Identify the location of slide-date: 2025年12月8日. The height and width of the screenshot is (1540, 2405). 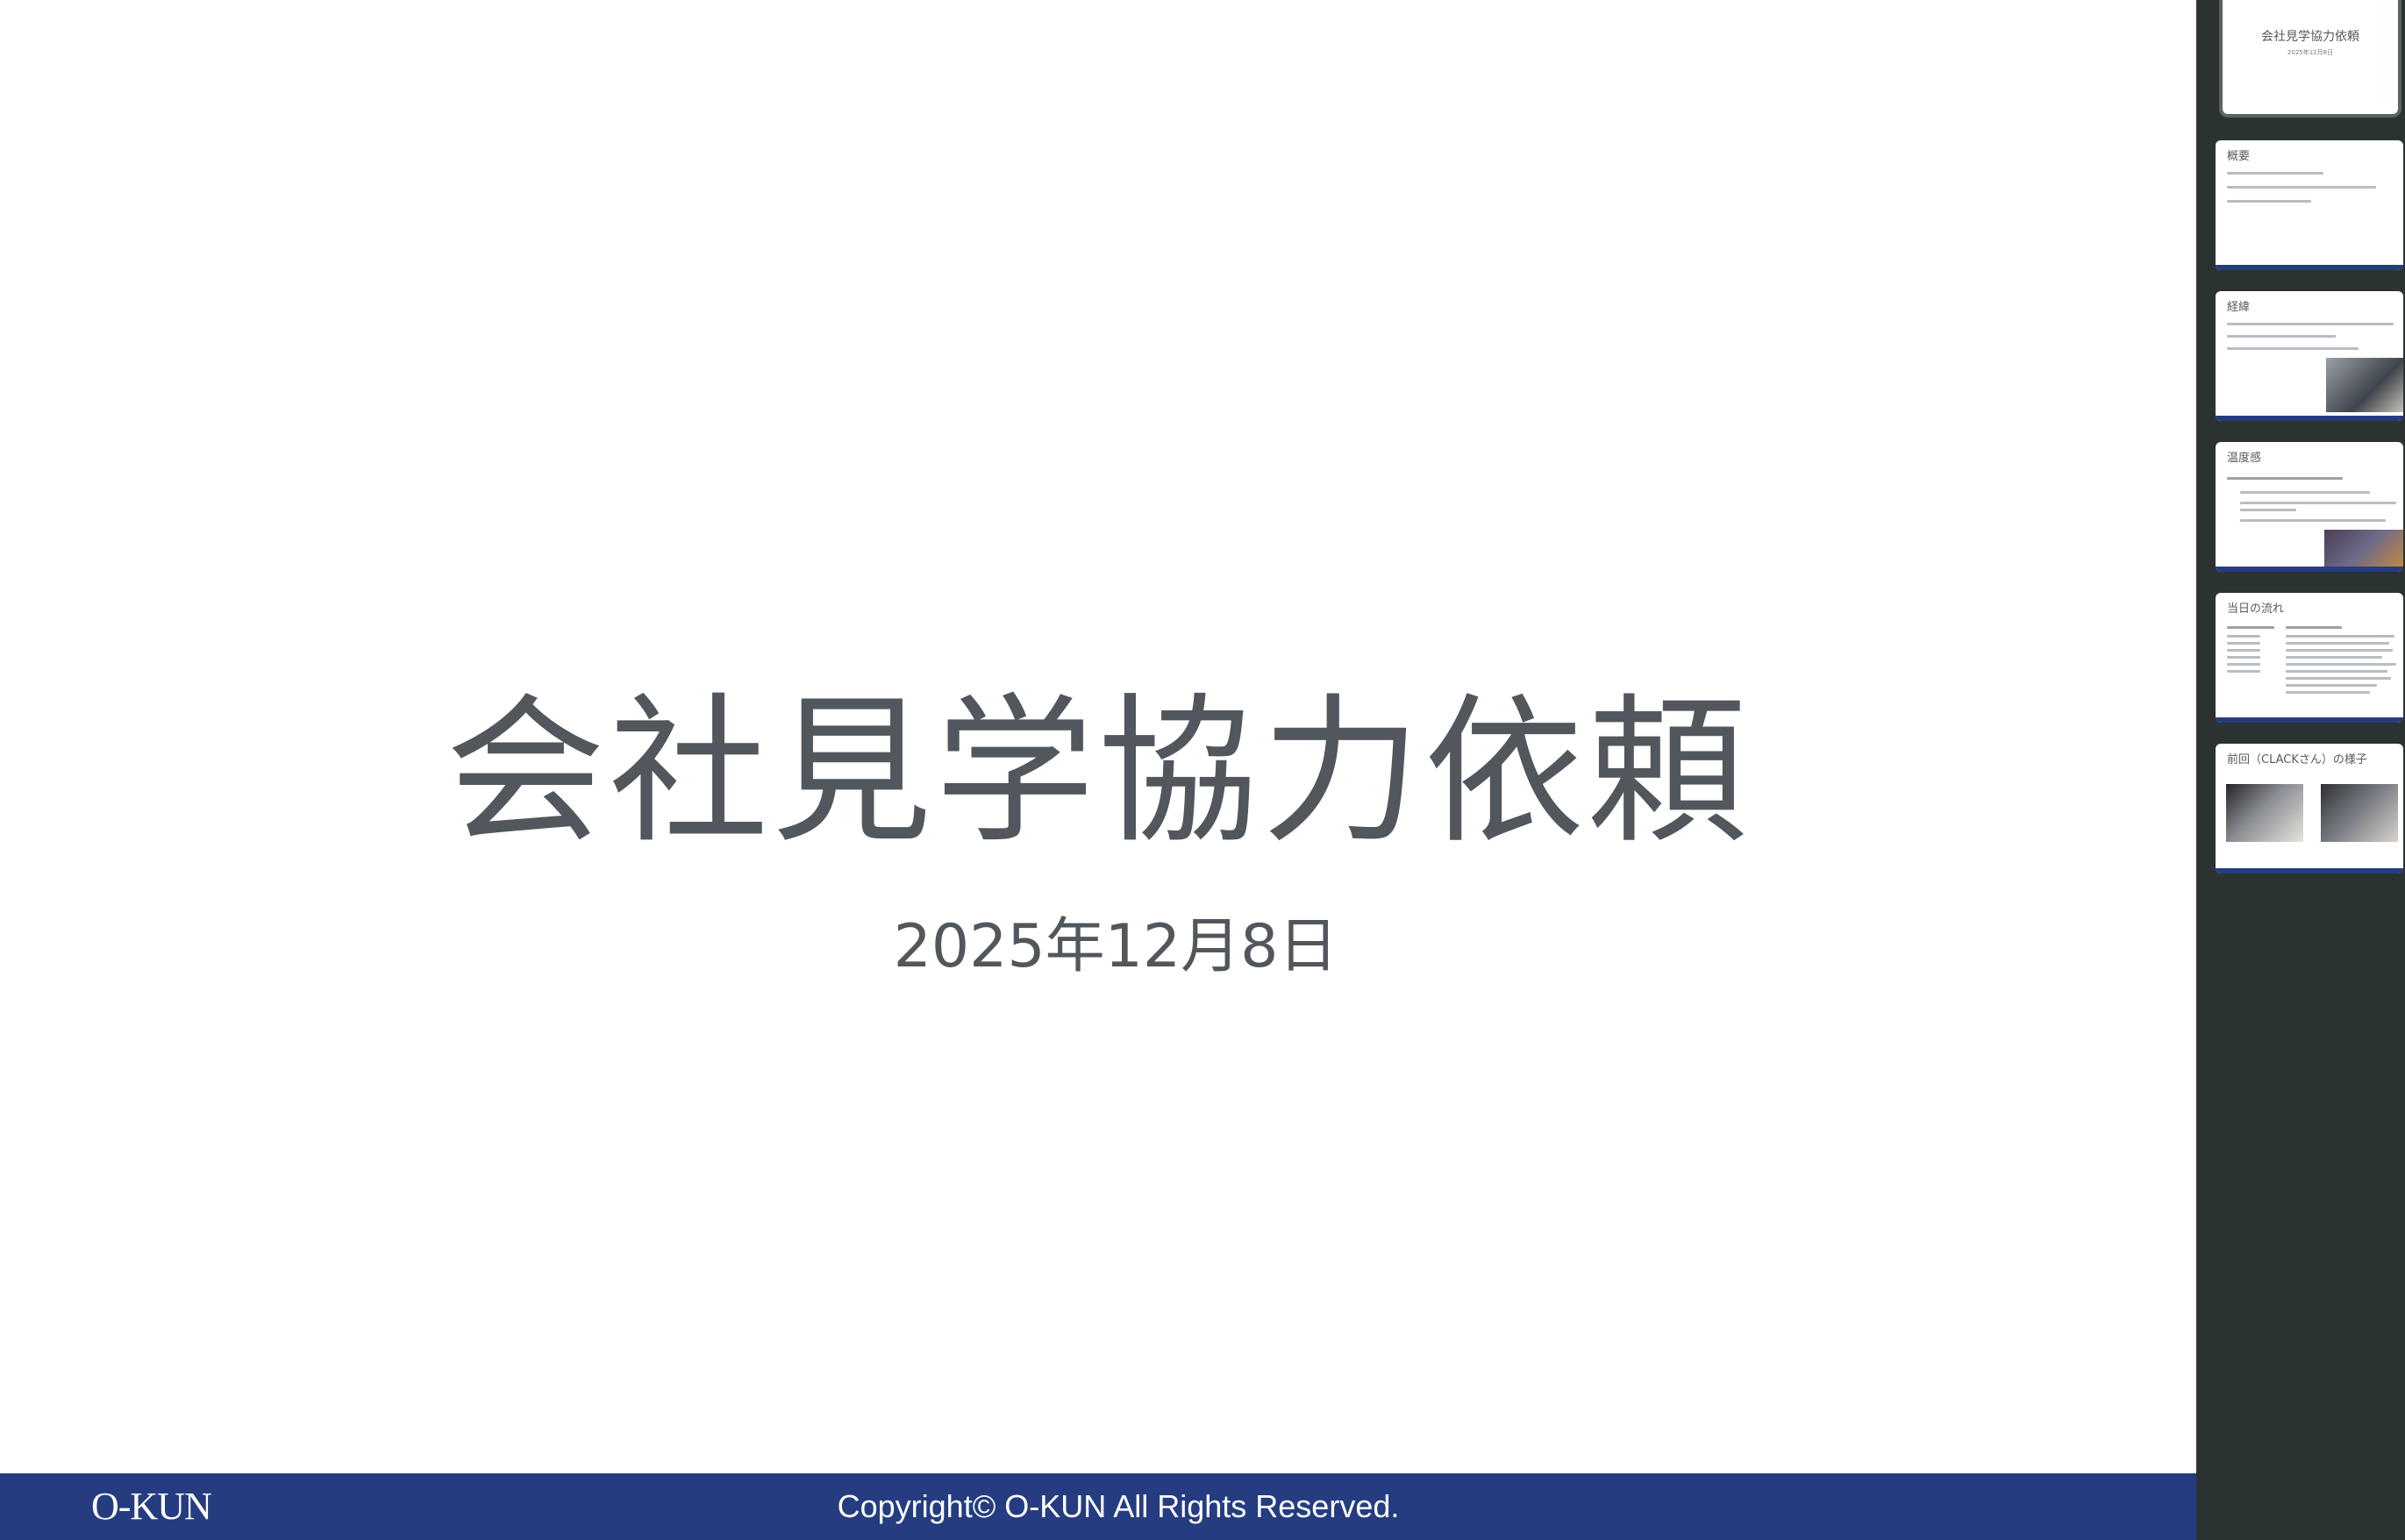
(1115, 947).